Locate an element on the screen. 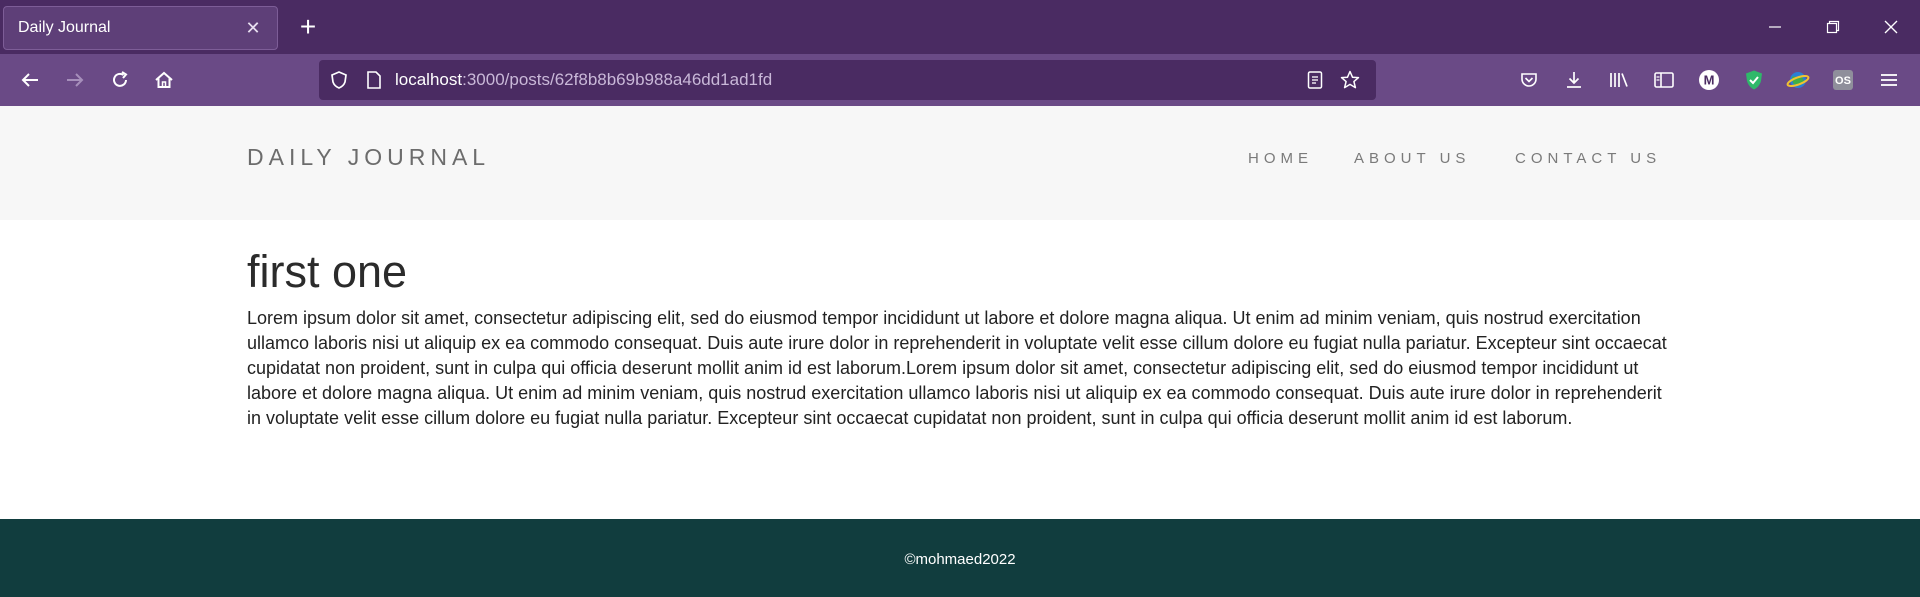 The width and height of the screenshot is (1920, 597). site-footer: ©mohmaed2022 is located at coordinates (960, 558).